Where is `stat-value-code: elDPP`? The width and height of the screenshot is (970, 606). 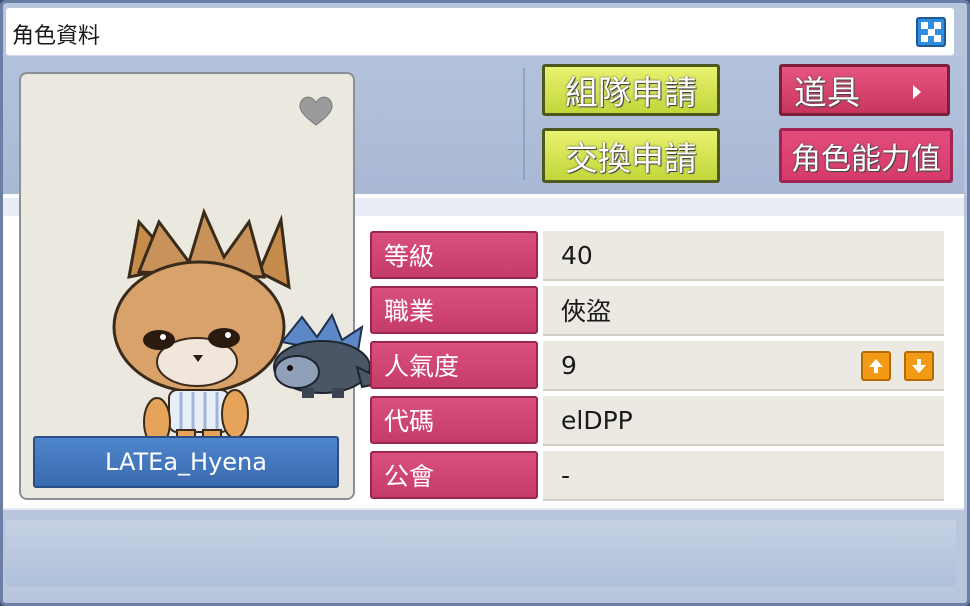
stat-value-code: elDPP is located at coordinates (743, 421).